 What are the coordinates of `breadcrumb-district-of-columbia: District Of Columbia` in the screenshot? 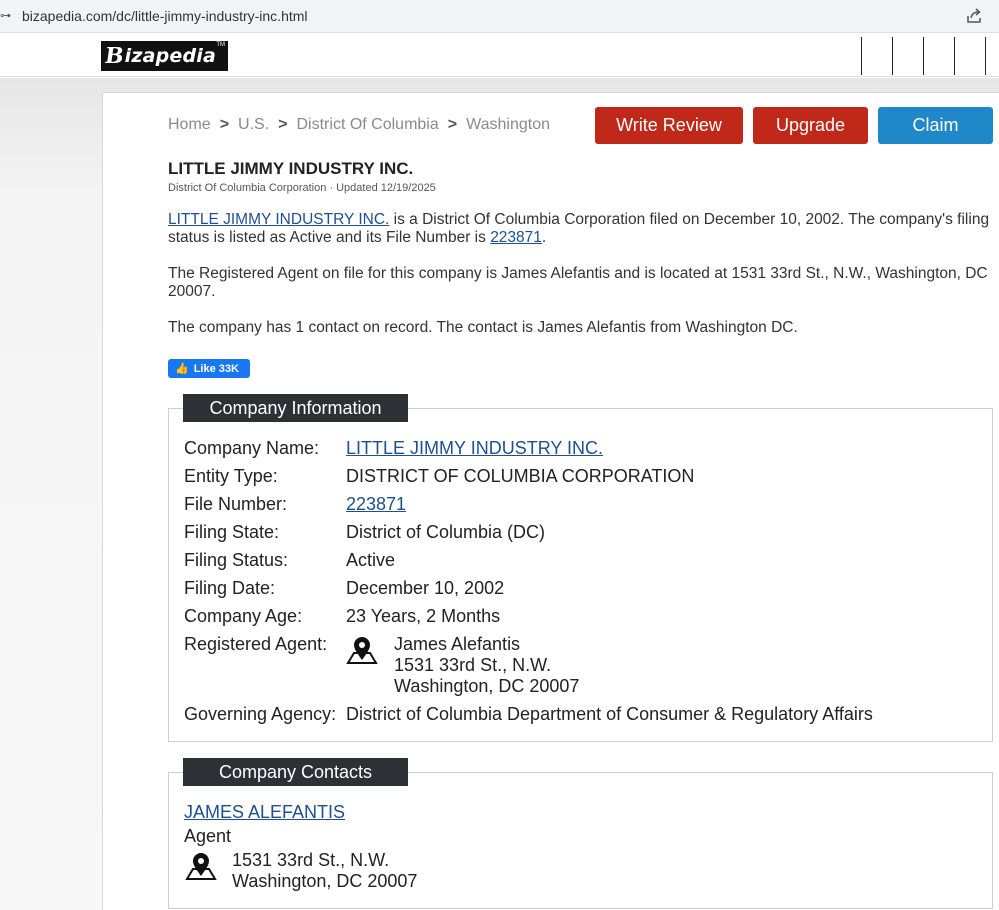 It's located at (368, 124).